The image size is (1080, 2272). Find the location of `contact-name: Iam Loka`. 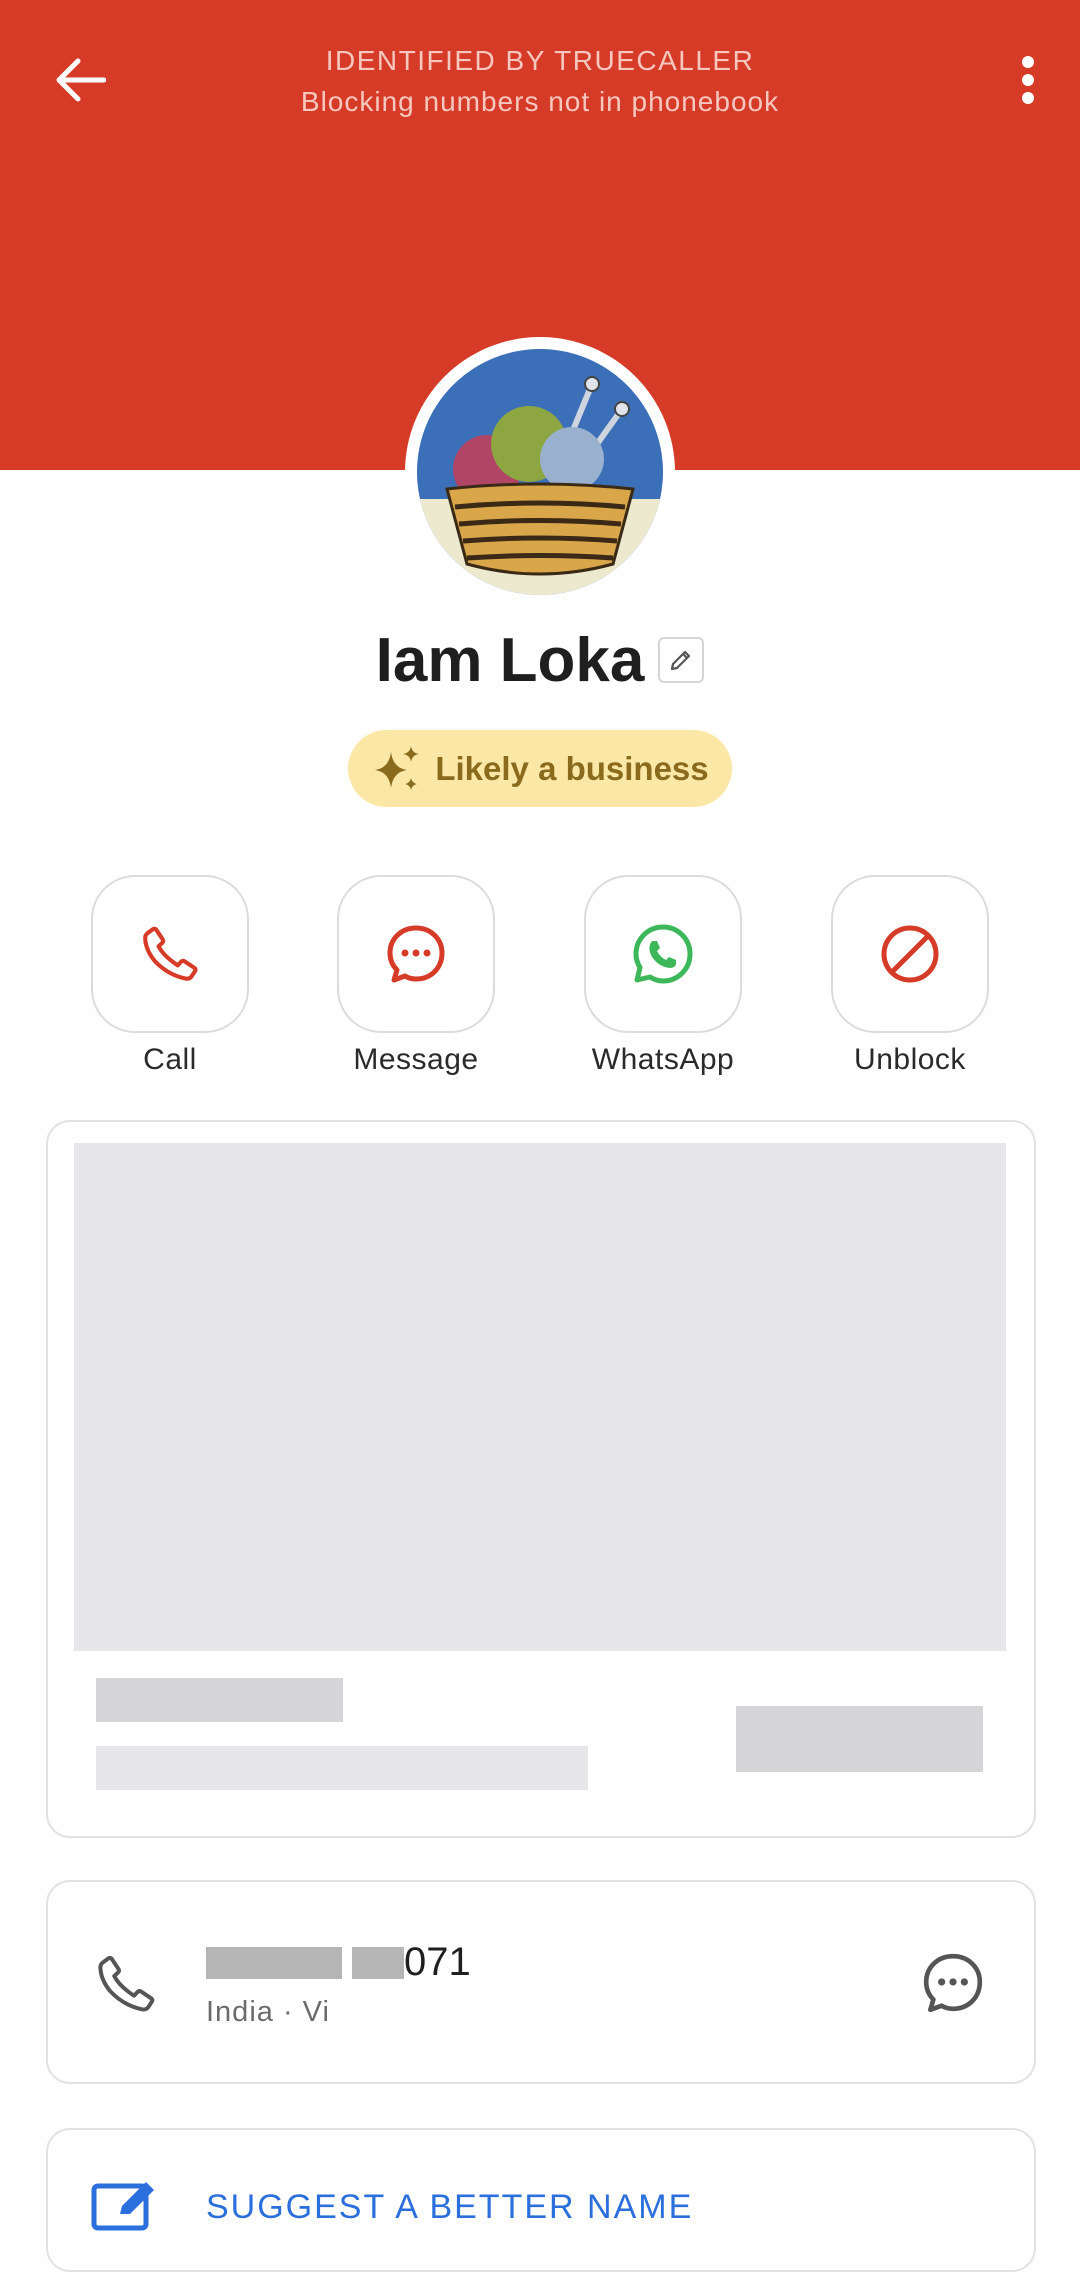

contact-name: Iam Loka is located at coordinates (510, 660).